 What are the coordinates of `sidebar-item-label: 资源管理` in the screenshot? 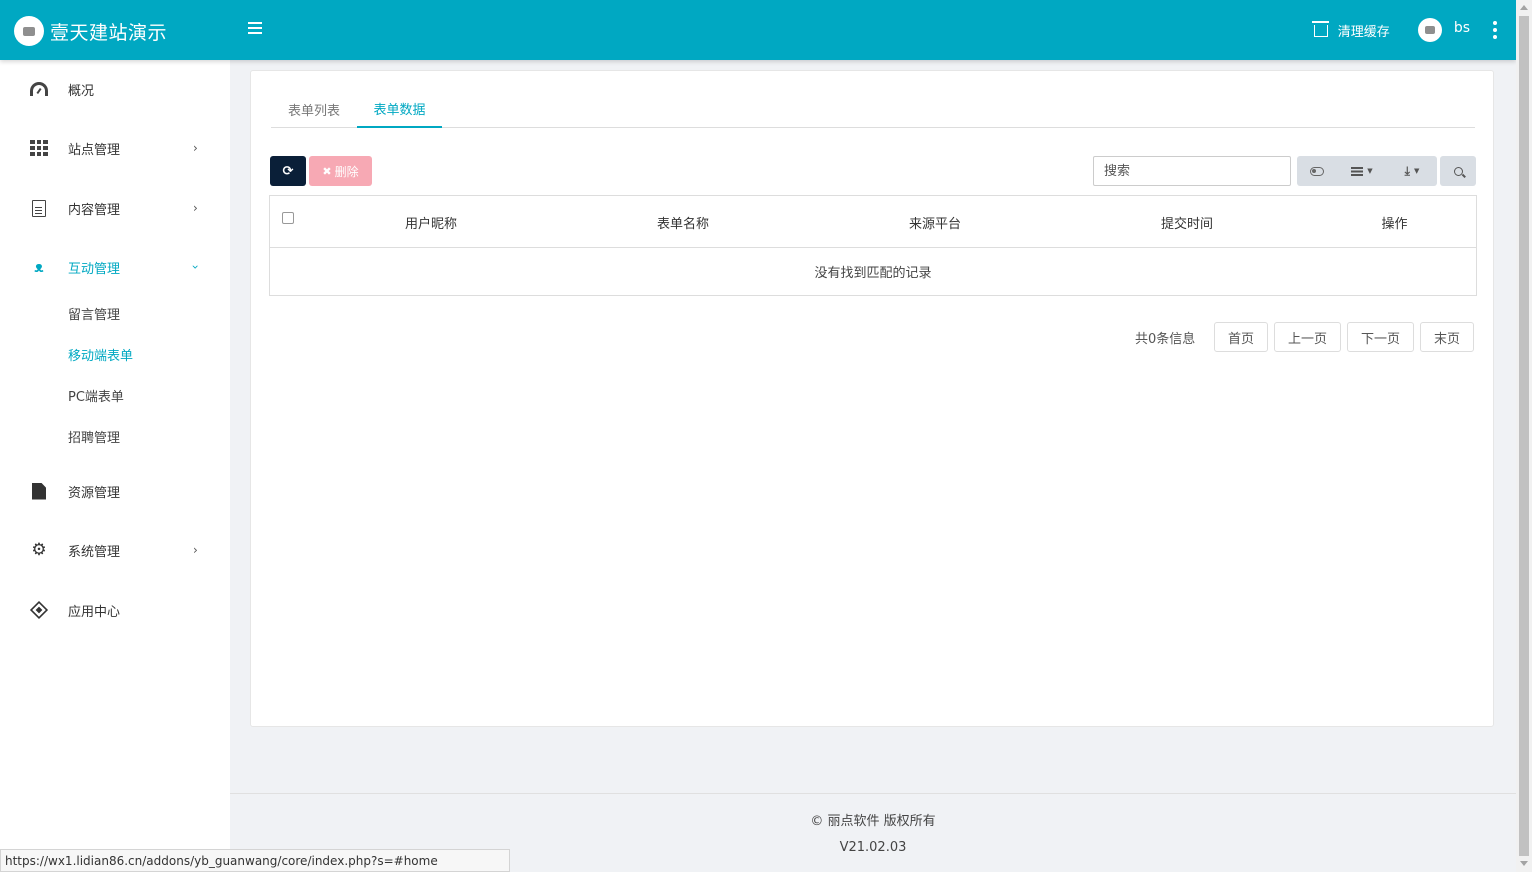 It's located at (94, 493).